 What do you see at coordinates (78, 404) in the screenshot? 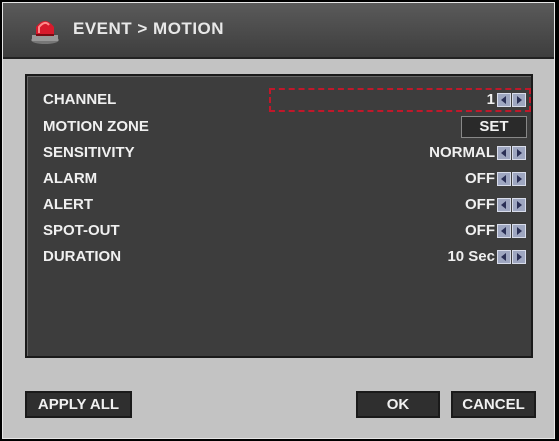
I see `apply-all-button: APPLY ALL` at bounding box center [78, 404].